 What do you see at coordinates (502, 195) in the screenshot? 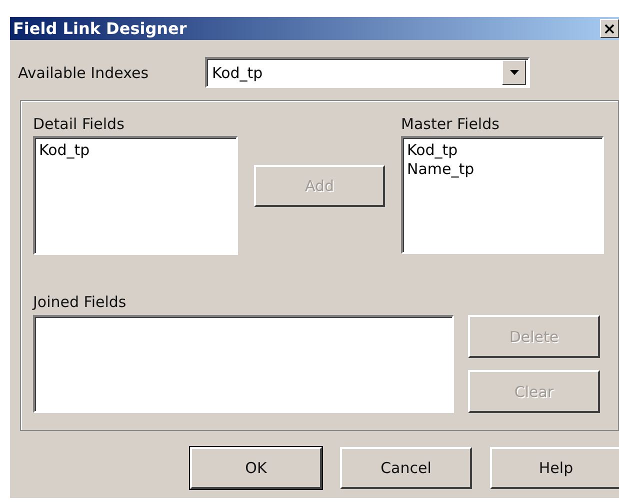
I see `master-fields-list: Kod_tp Name_tp` at bounding box center [502, 195].